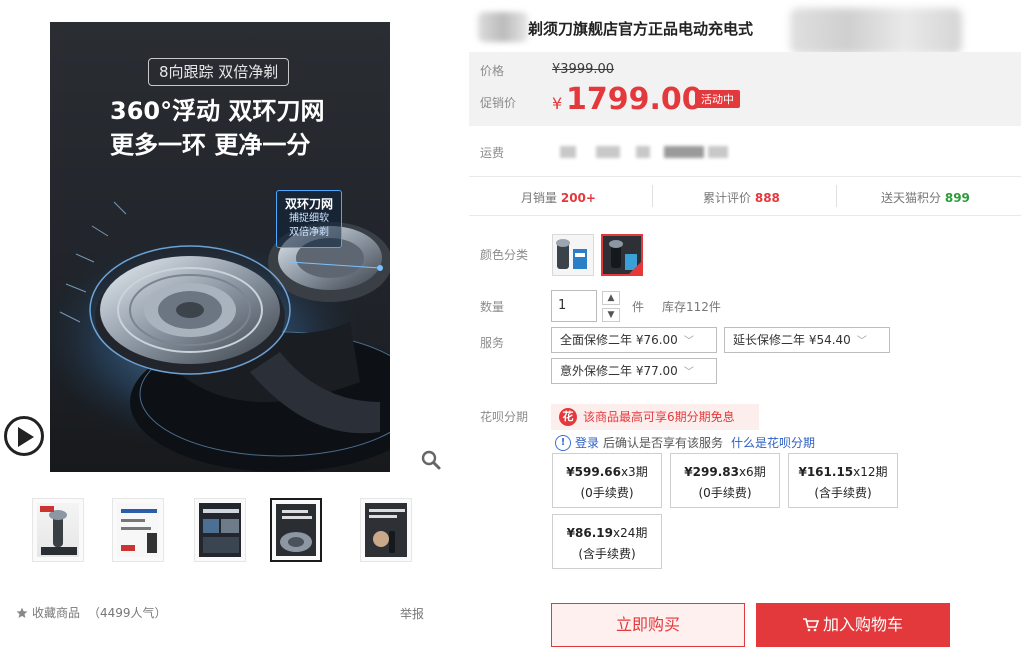 The height and width of the screenshot is (657, 1024). Describe the element at coordinates (811, 625) in the screenshot. I see `cart-icon` at that location.